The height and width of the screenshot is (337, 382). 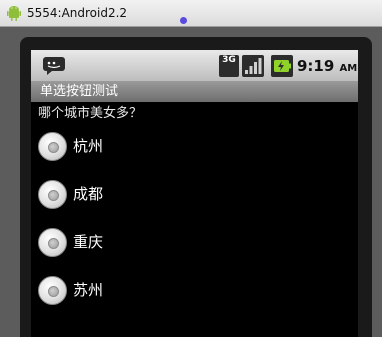 What do you see at coordinates (198, 153) in the screenshot?
I see `radio-option-hangzhou: 杭州` at bounding box center [198, 153].